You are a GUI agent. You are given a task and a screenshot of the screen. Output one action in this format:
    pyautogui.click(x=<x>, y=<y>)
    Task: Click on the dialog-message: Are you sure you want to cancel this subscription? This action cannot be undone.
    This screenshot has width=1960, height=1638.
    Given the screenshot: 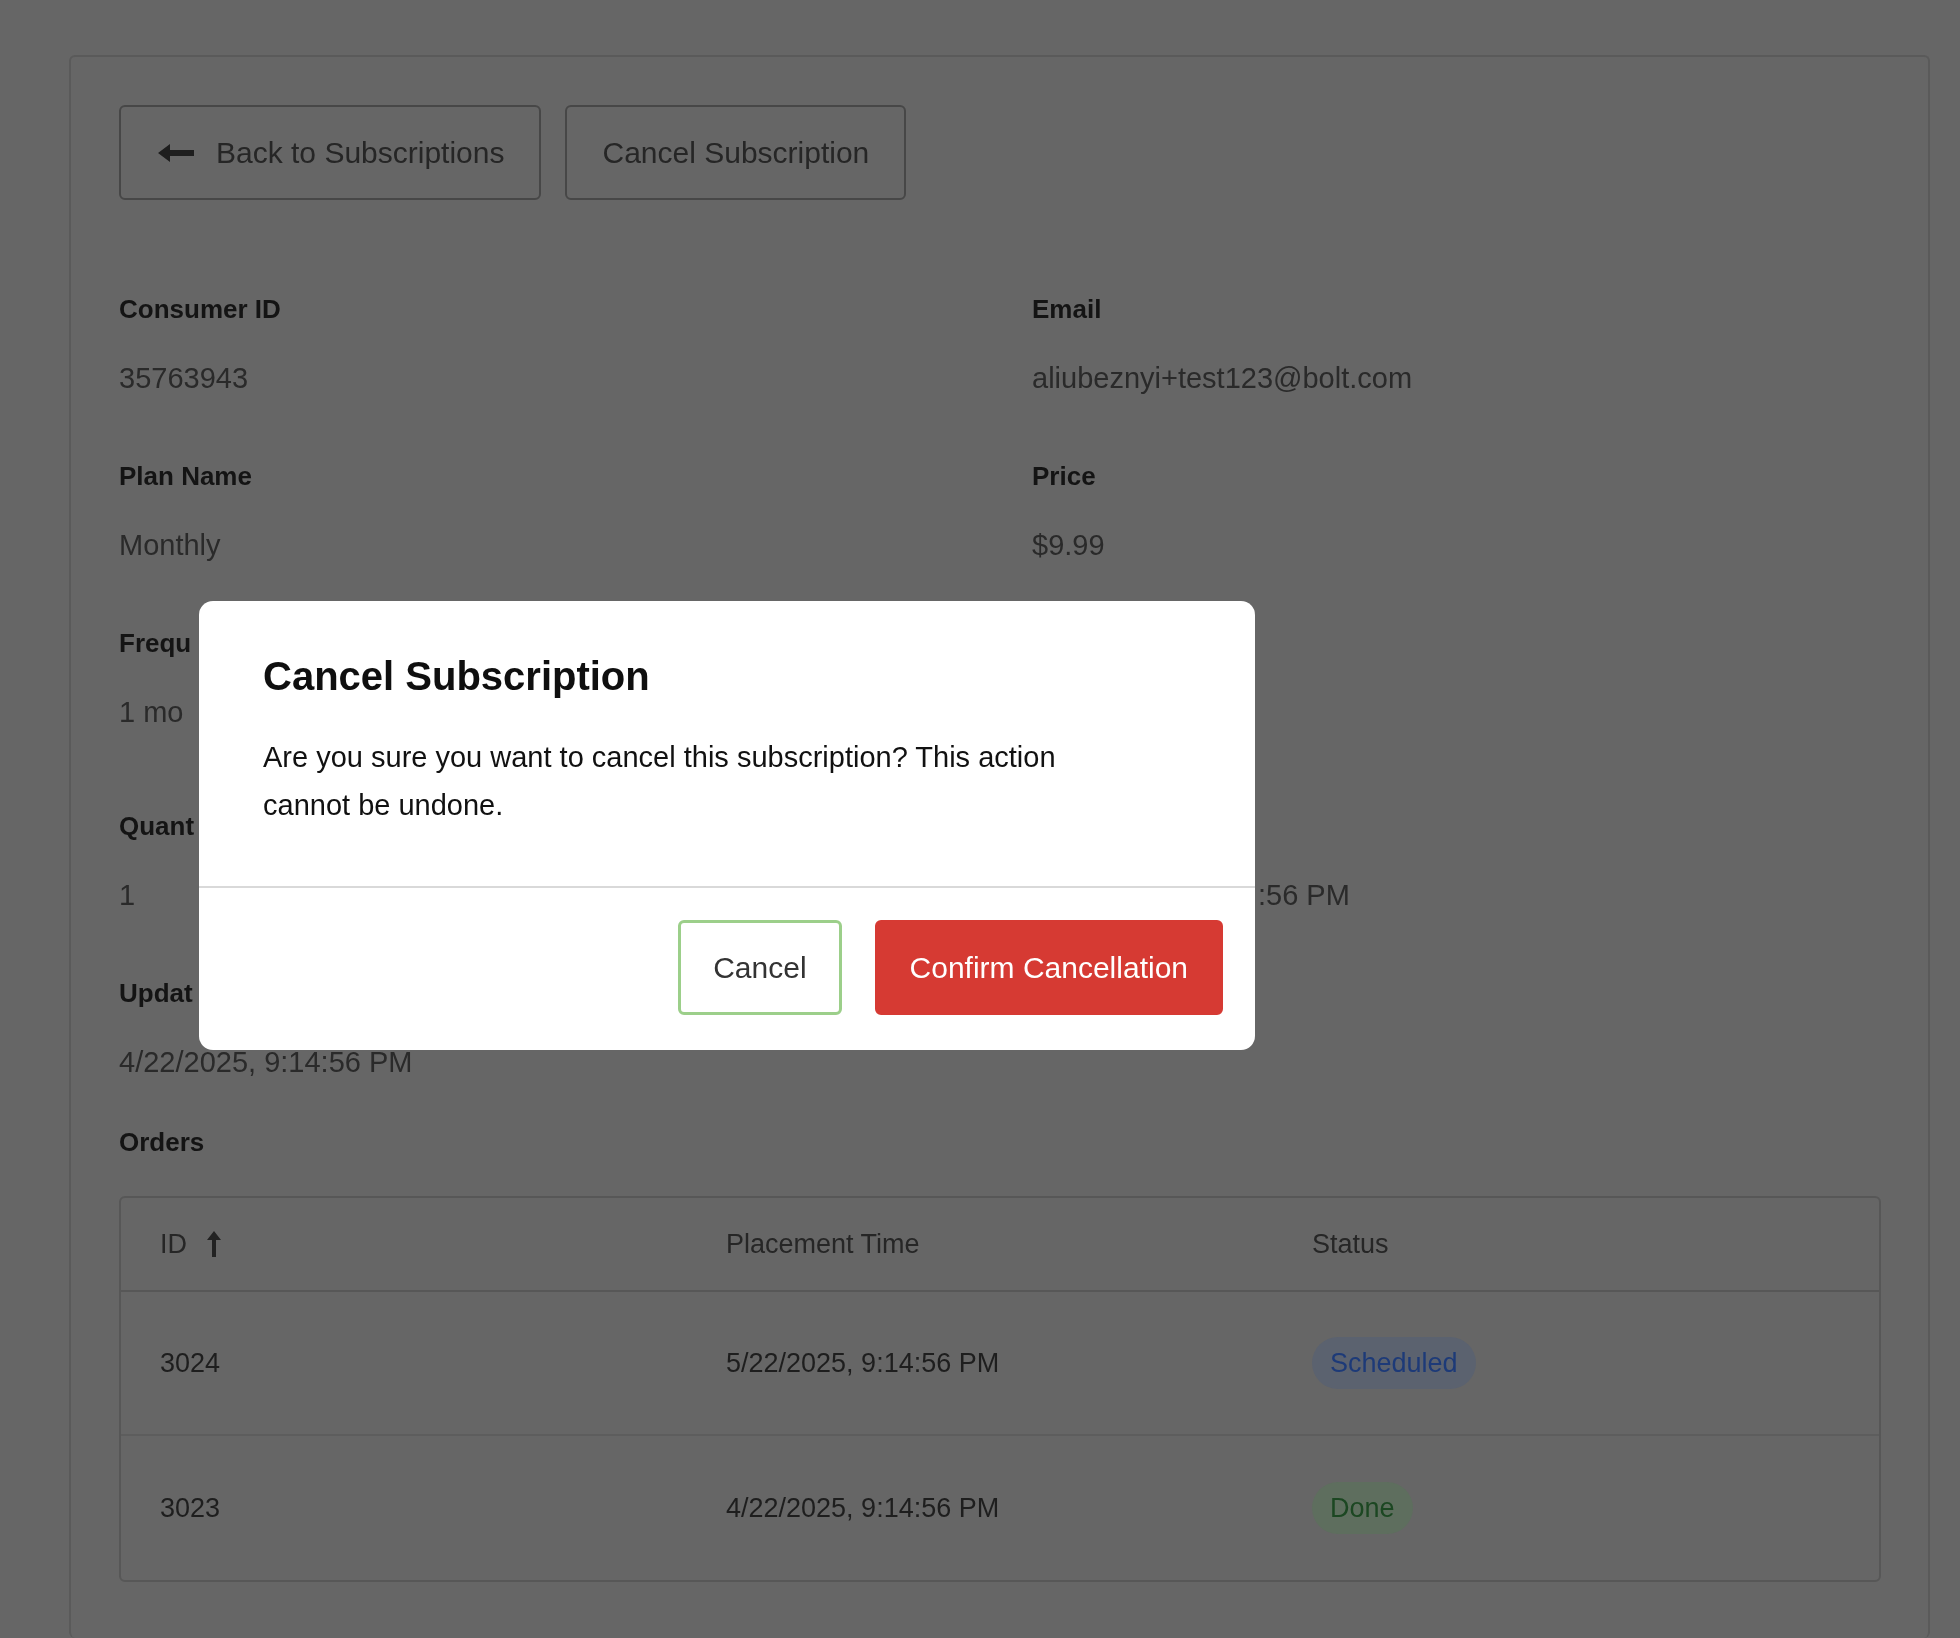 What is the action you would take?
    pyautogui.click(x=660, y=781)
    